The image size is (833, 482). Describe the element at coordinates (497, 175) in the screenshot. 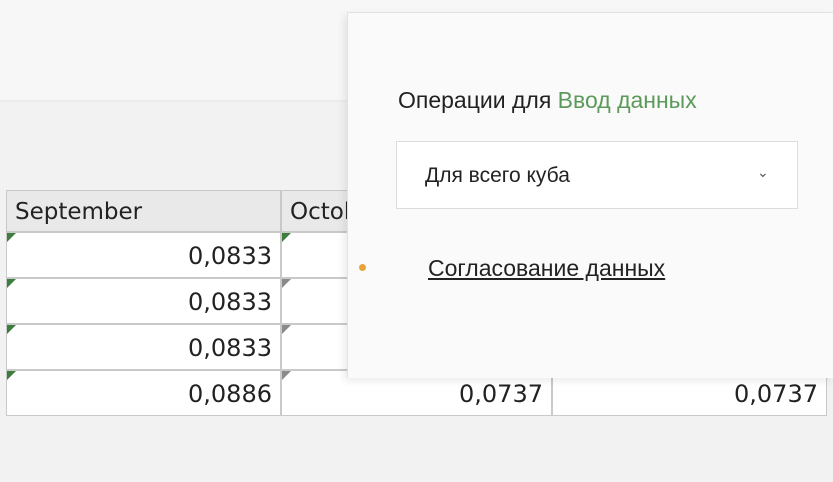

I see `scope-select-value: Для всего куба` at that location.